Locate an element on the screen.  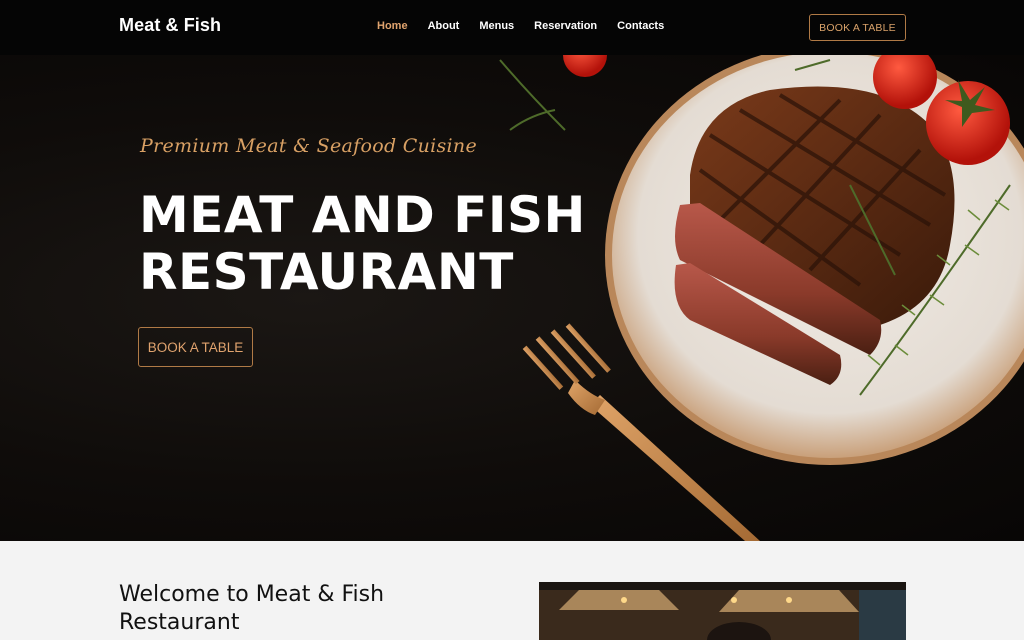
restaurant-interior-photo is located at coordinates (722, 611).